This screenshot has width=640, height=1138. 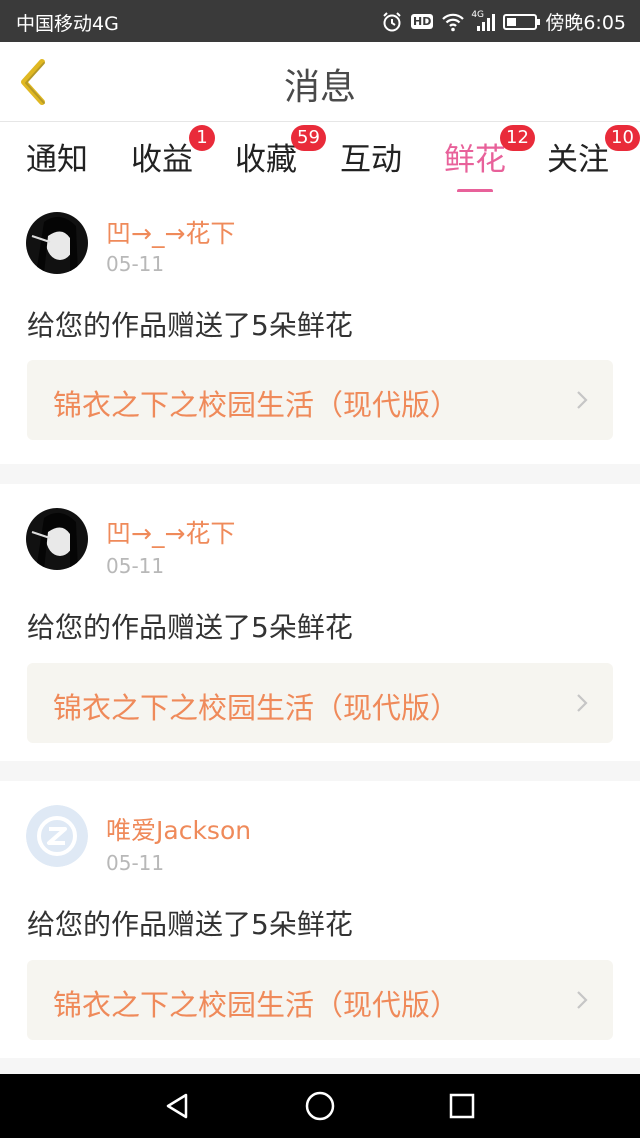 What do you see at coordinates (478, 14) in the screenshot?
I see `network-type: 4G` at bounding box center [478, 14].